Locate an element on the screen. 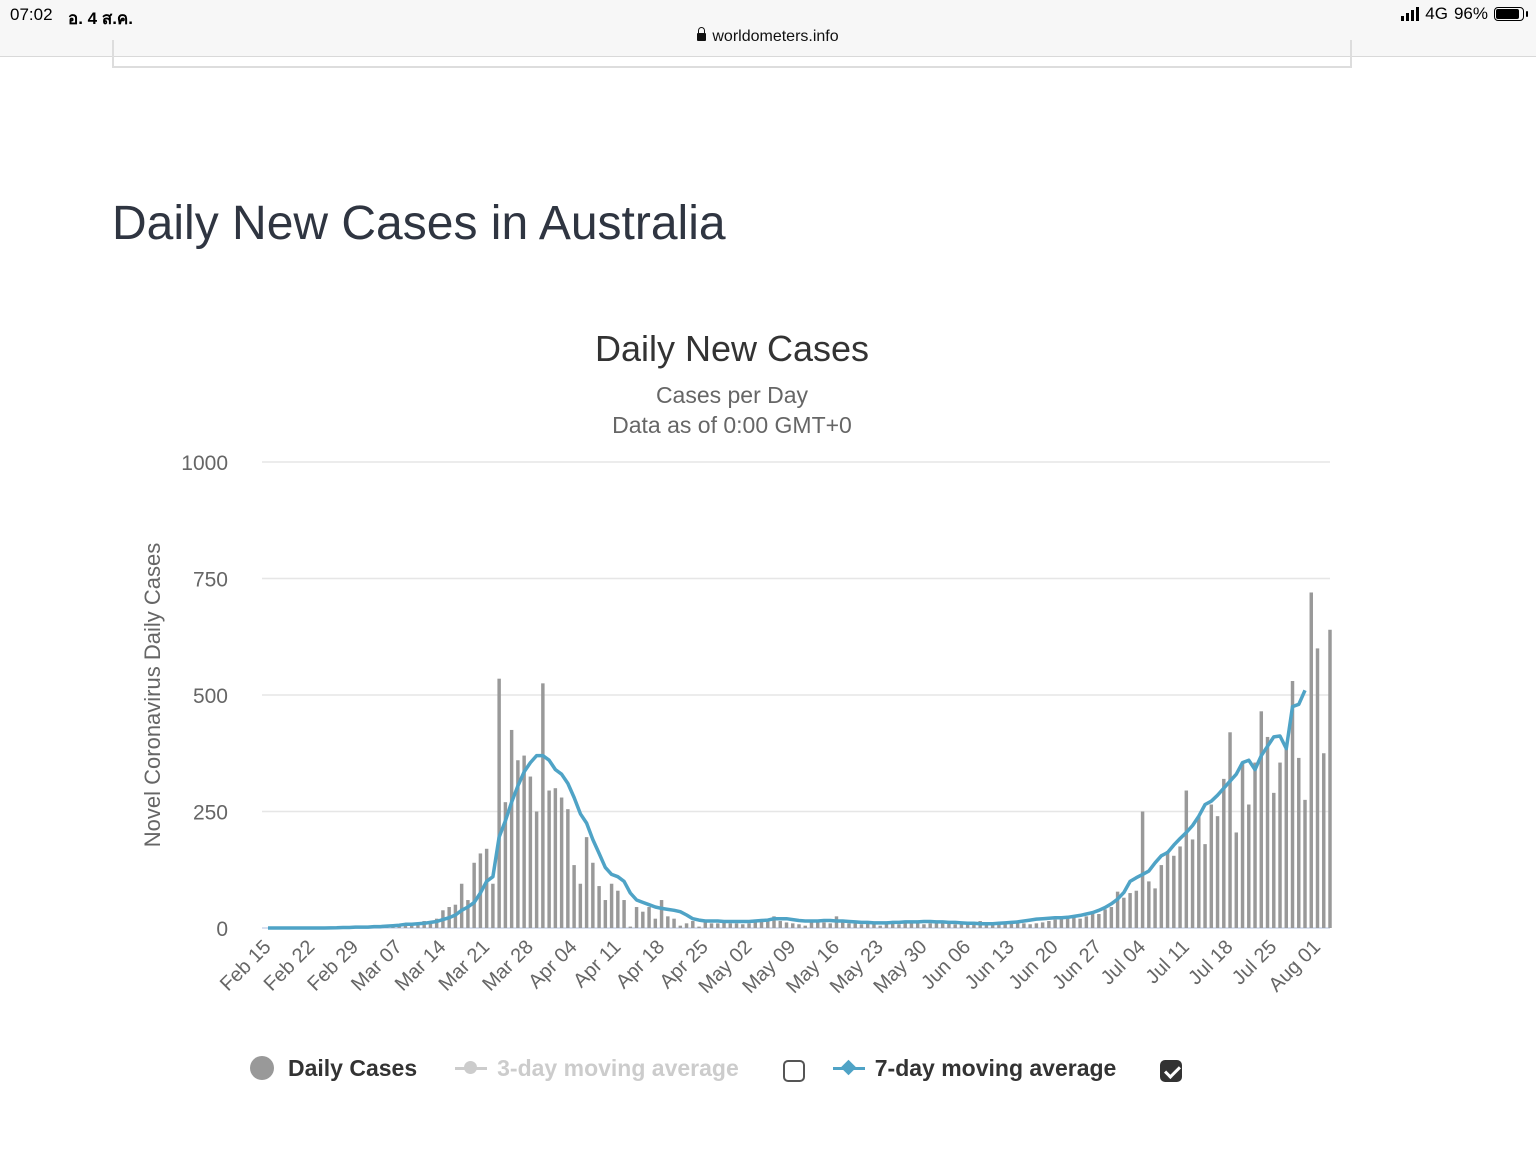 Image resolution: width=1536 pixels, height=1152 pixels. legend-3day-label: 3-day moving average is located at coordinates (618, 1067).